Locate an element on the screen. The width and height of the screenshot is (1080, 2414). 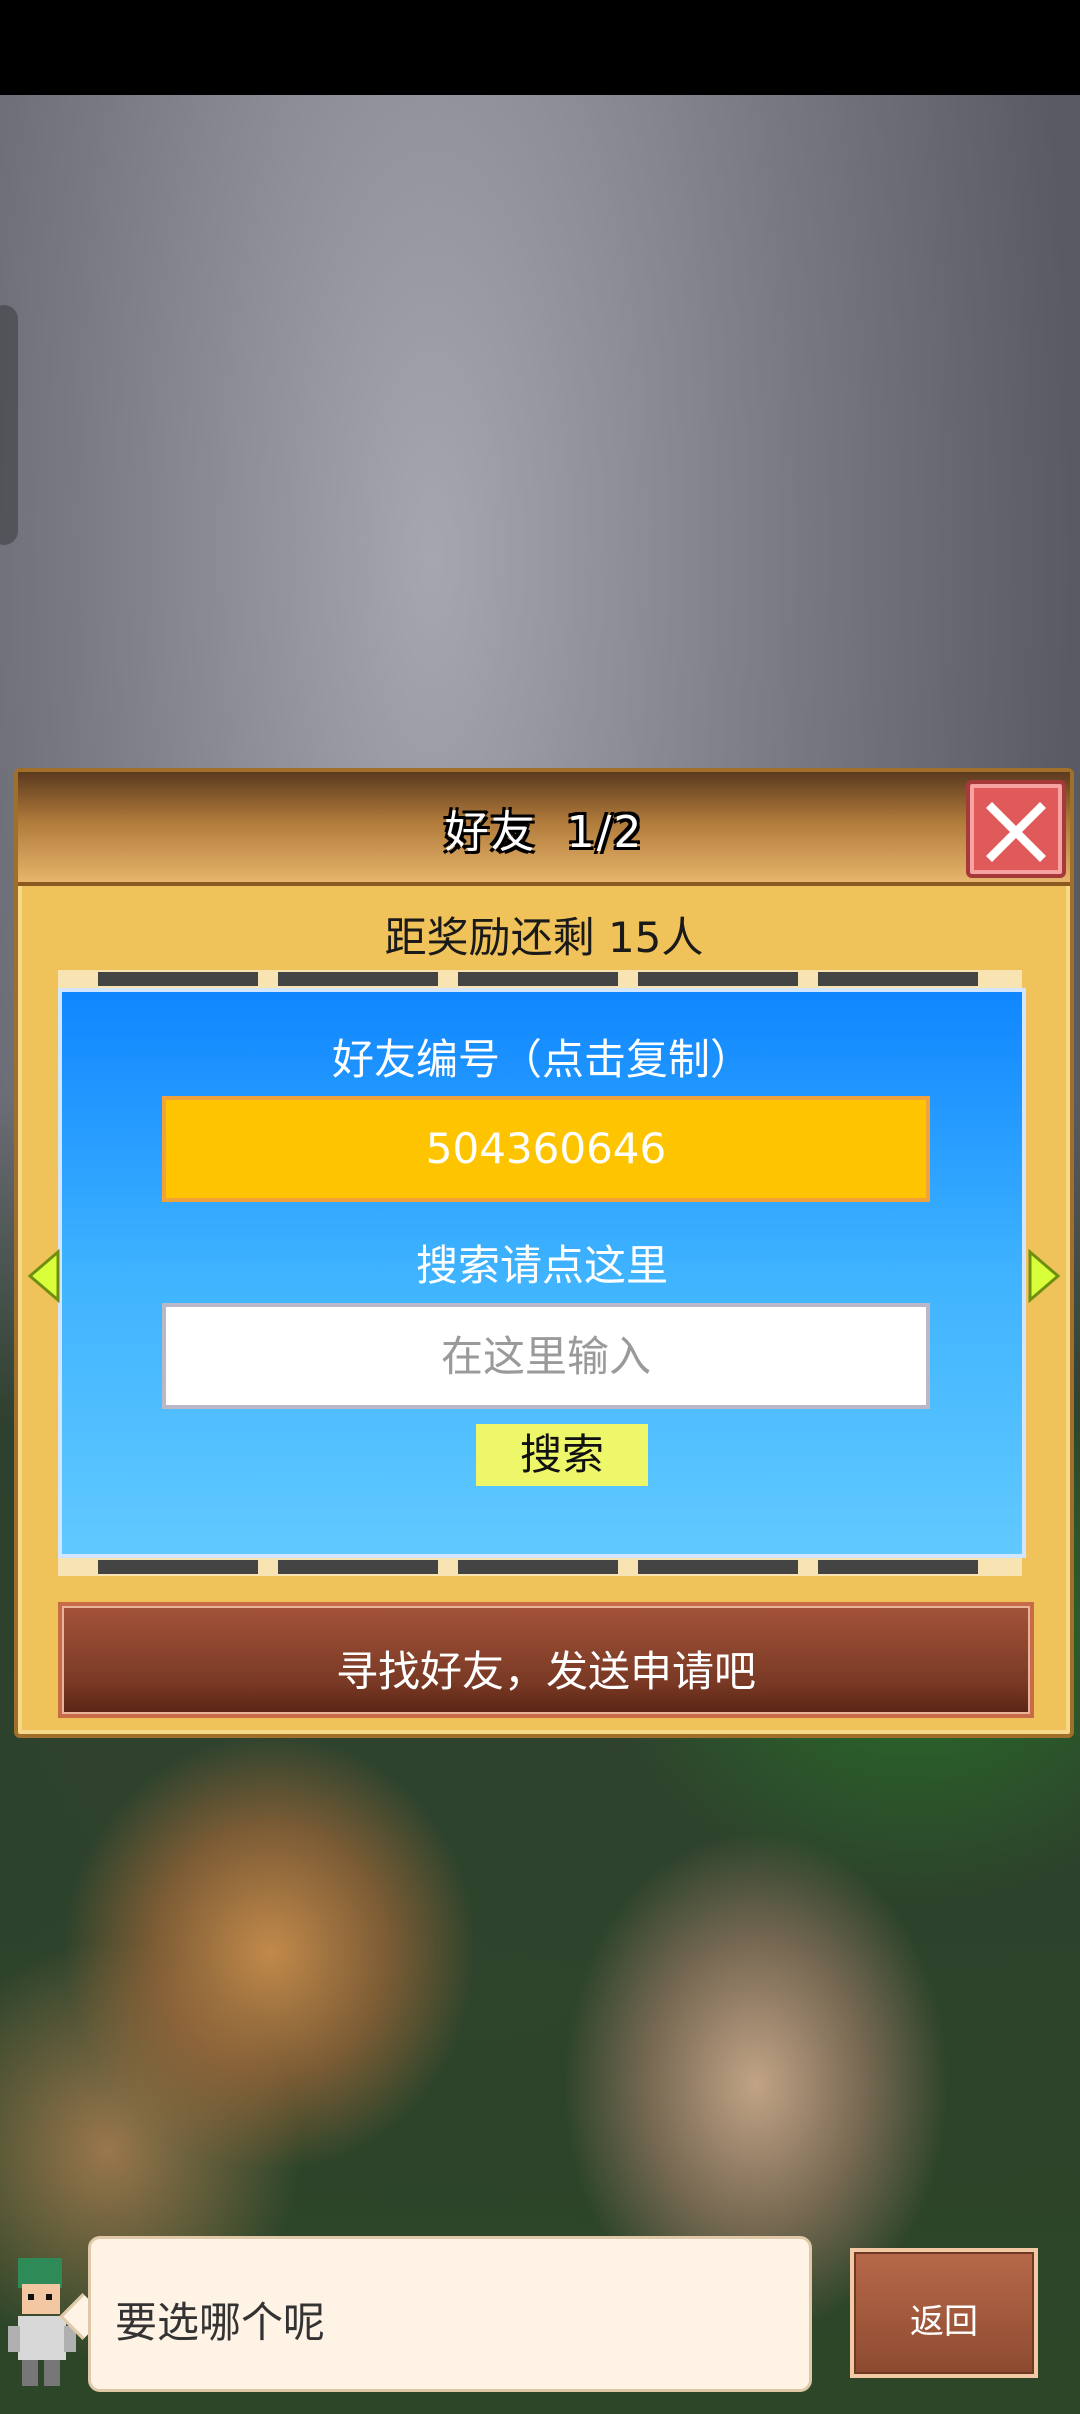
speech-text: 要选哪个呢 is located at coordinates (220, 2322).